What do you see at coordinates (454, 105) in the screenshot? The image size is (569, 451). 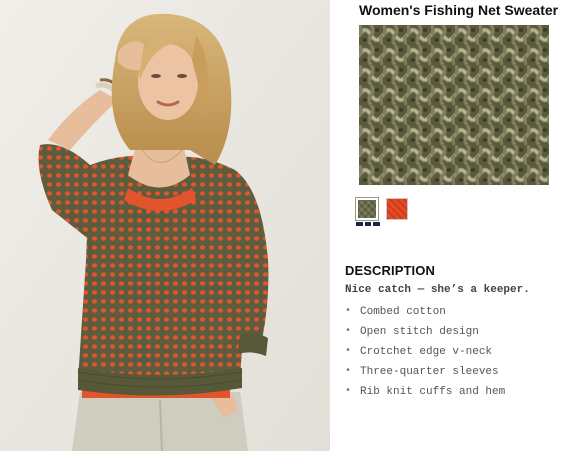 I see `swatch-zoom-image` at bounding box center [454, 105].